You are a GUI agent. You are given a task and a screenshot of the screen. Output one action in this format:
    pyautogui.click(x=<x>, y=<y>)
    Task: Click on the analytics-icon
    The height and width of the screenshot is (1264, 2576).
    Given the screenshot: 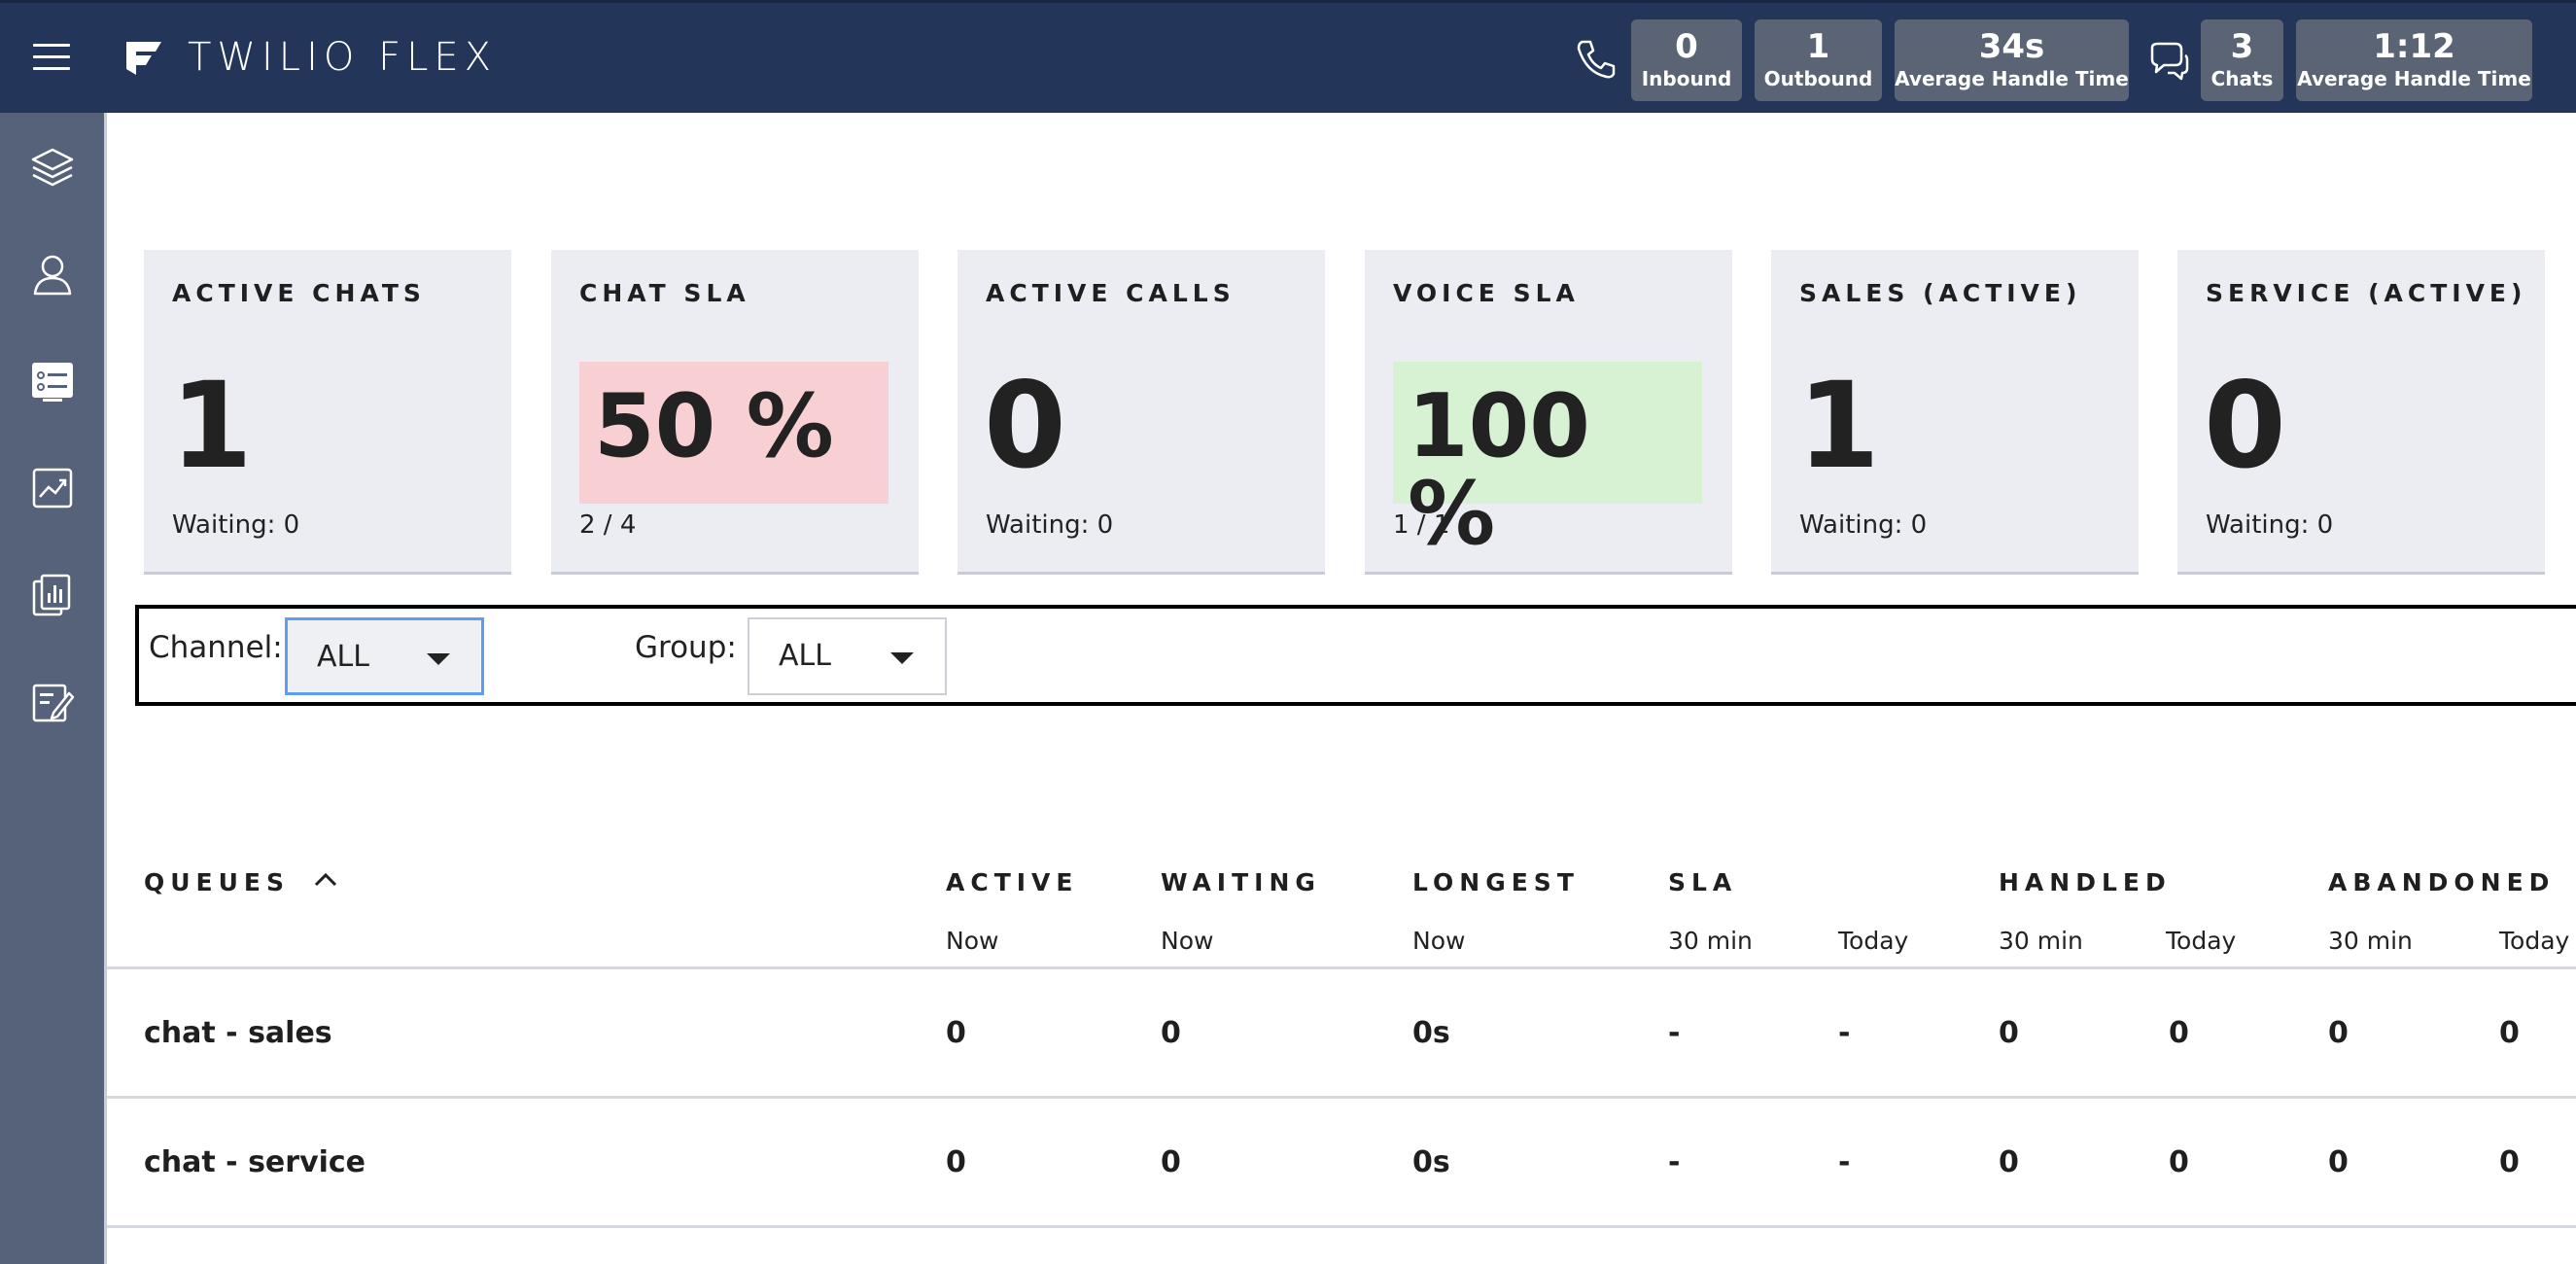 What is the action you would take?
    pyautogui.click(x=52, y=488)
    